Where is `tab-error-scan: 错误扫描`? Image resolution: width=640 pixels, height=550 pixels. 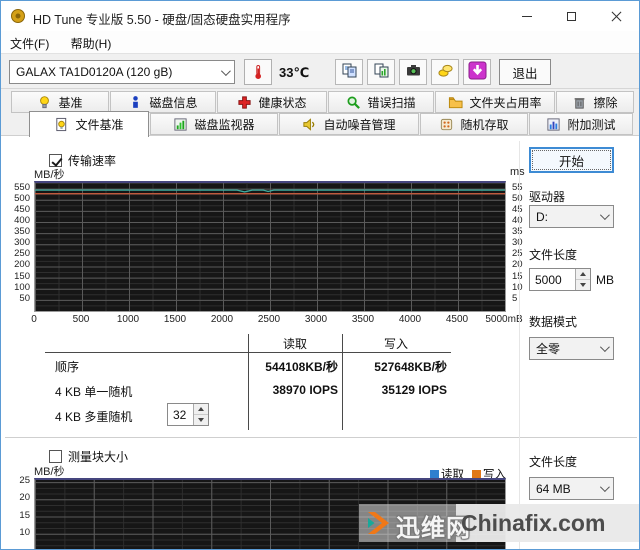
tab-error-scan: 错误扫描 is located at coordinates (381, 102).